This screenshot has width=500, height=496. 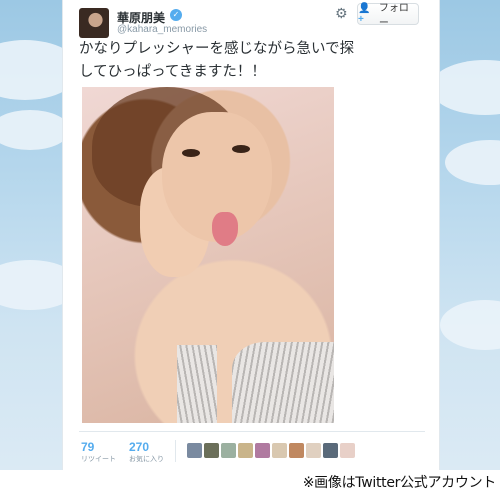 I want to click on retweet-count: 79, so click(x=87, y=447).